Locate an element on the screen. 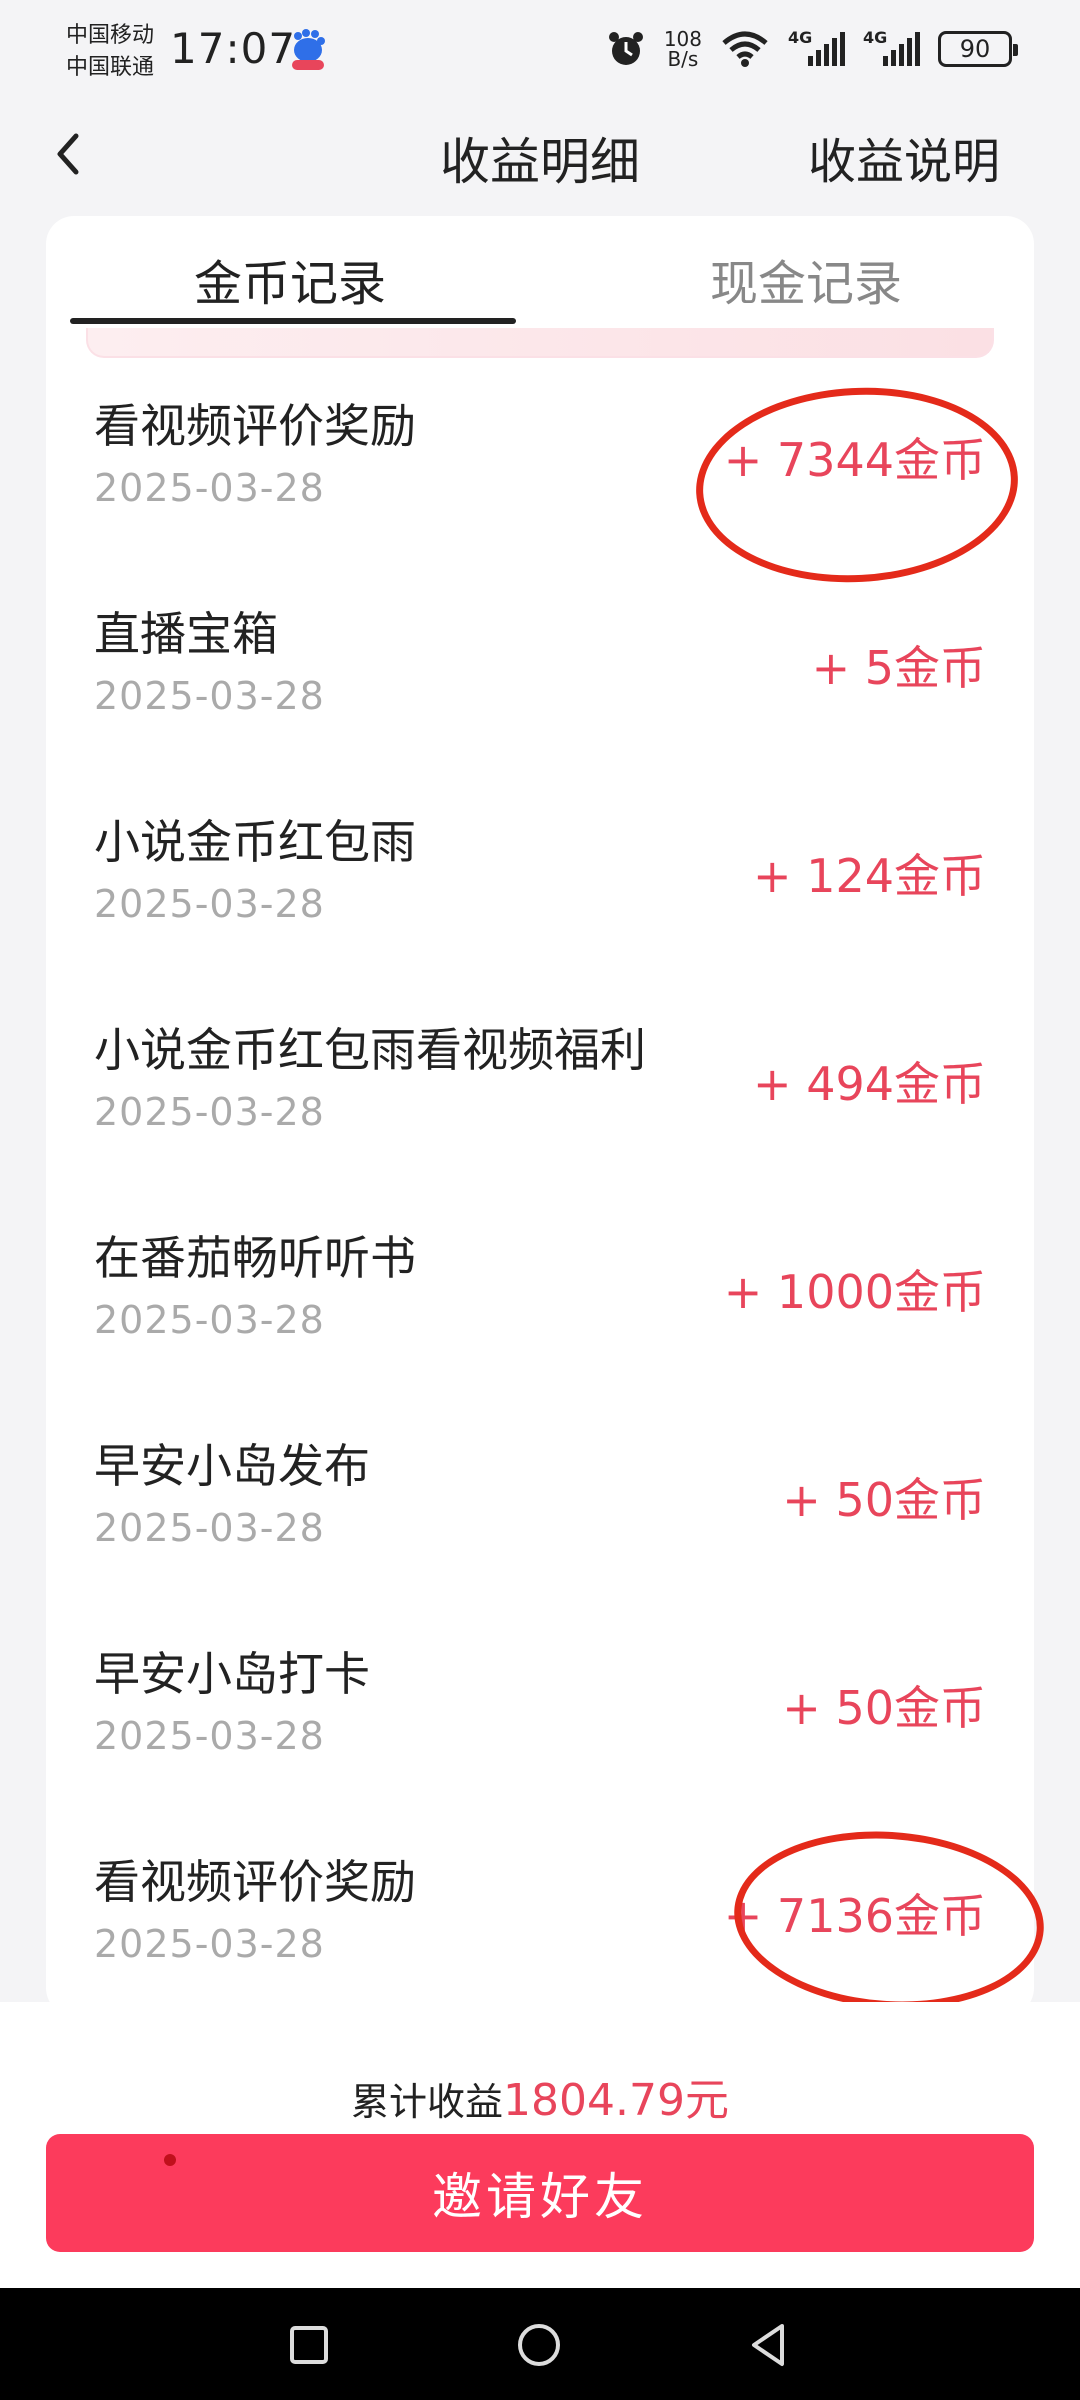  earnings-explanation-link: 收益说明 is located at coordinates (904, 157).